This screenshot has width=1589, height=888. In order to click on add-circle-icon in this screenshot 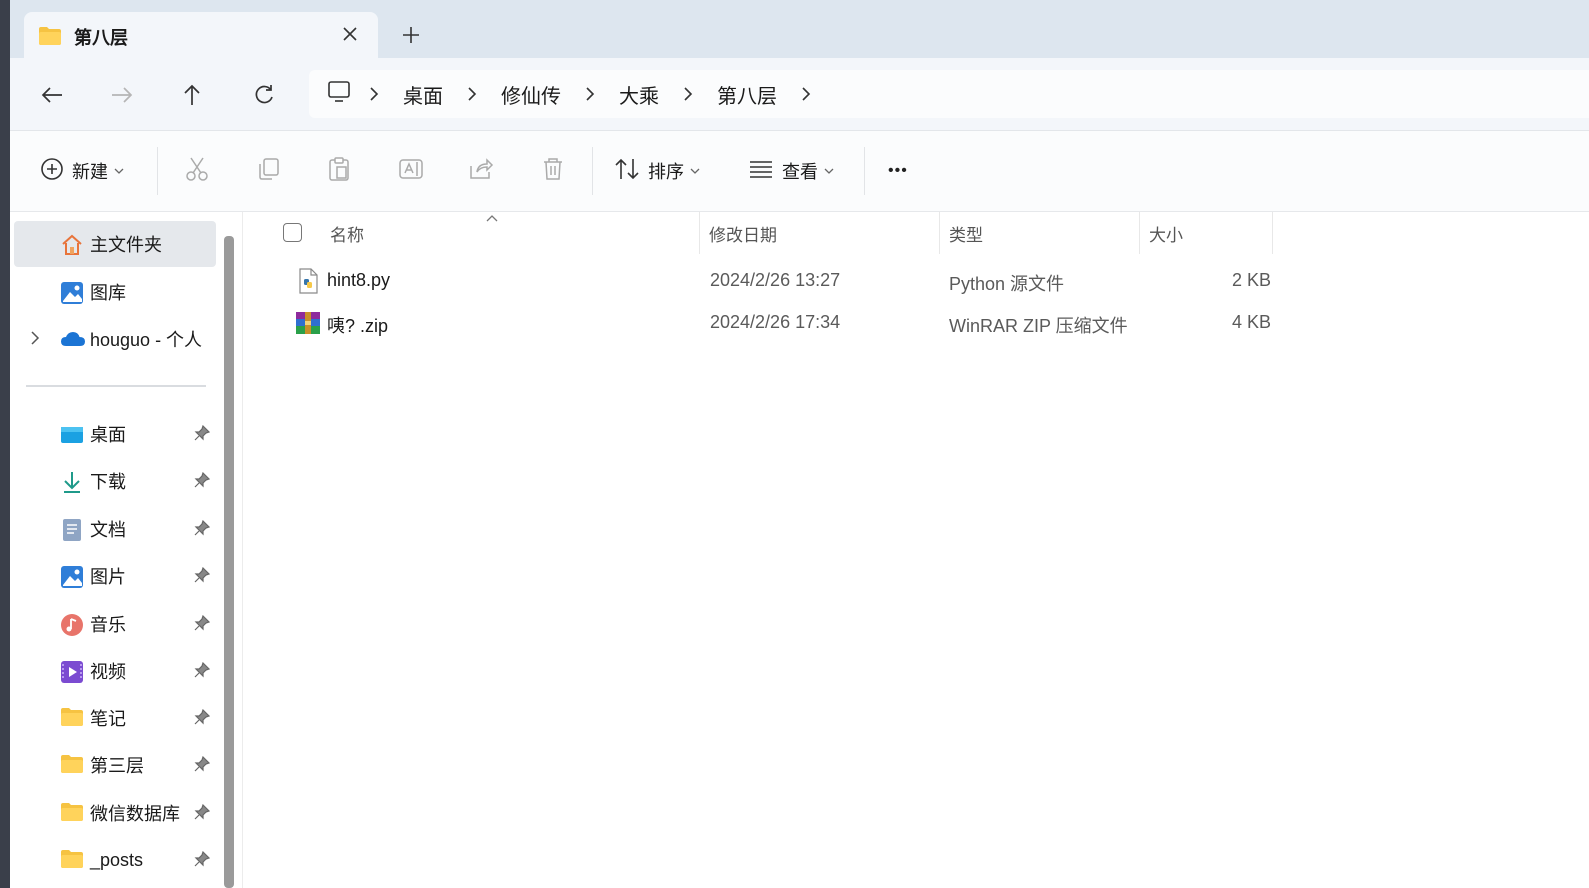, I will do `click(52, 171)`.